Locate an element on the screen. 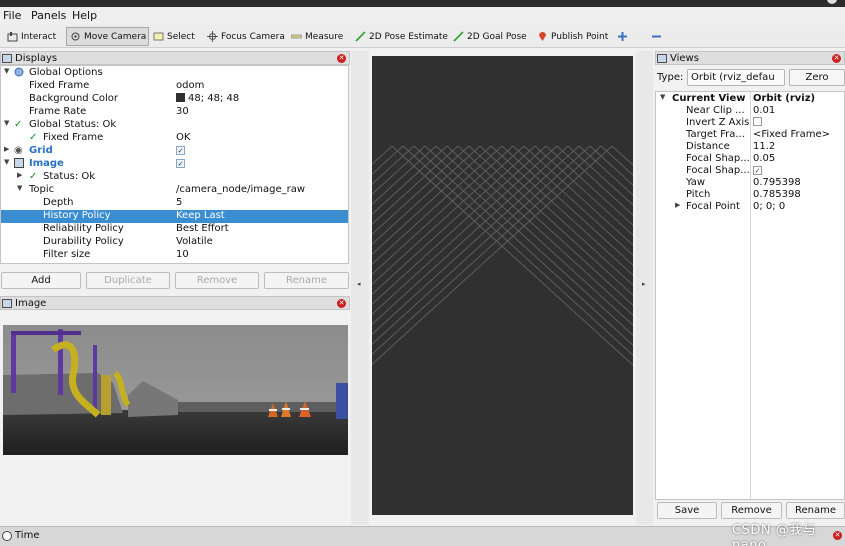 The image size is (845, 546). tree-row-depth: Depth 5 is located at coordinates (174, 203).